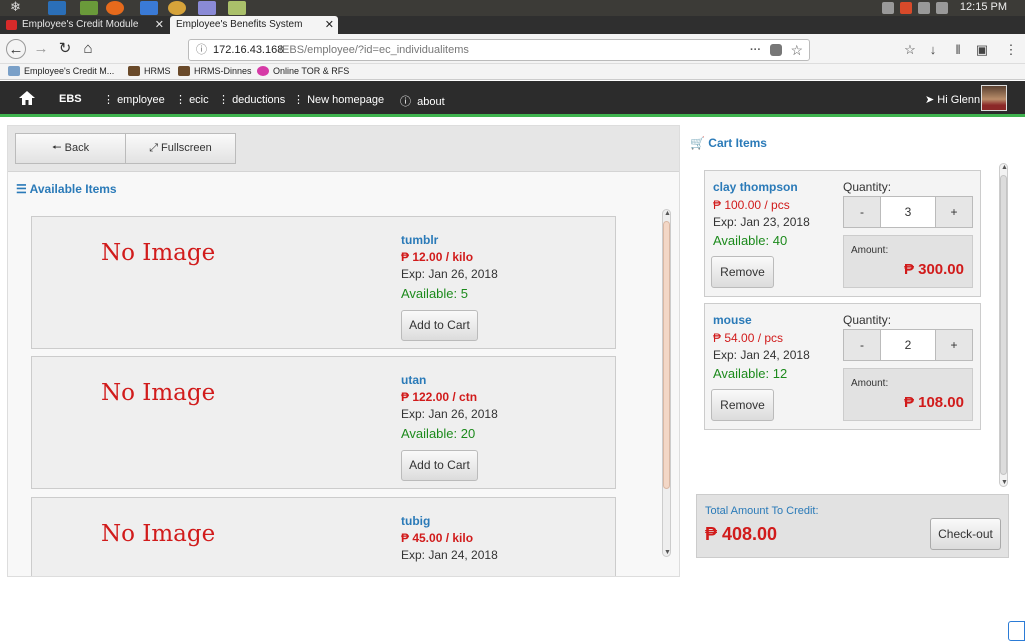  What do you see at coordinates (343, 149) in the screenshot?
I see `toolbar: 🠔 Back ⤢ Fullscreen` at bounding box center [343, 149].